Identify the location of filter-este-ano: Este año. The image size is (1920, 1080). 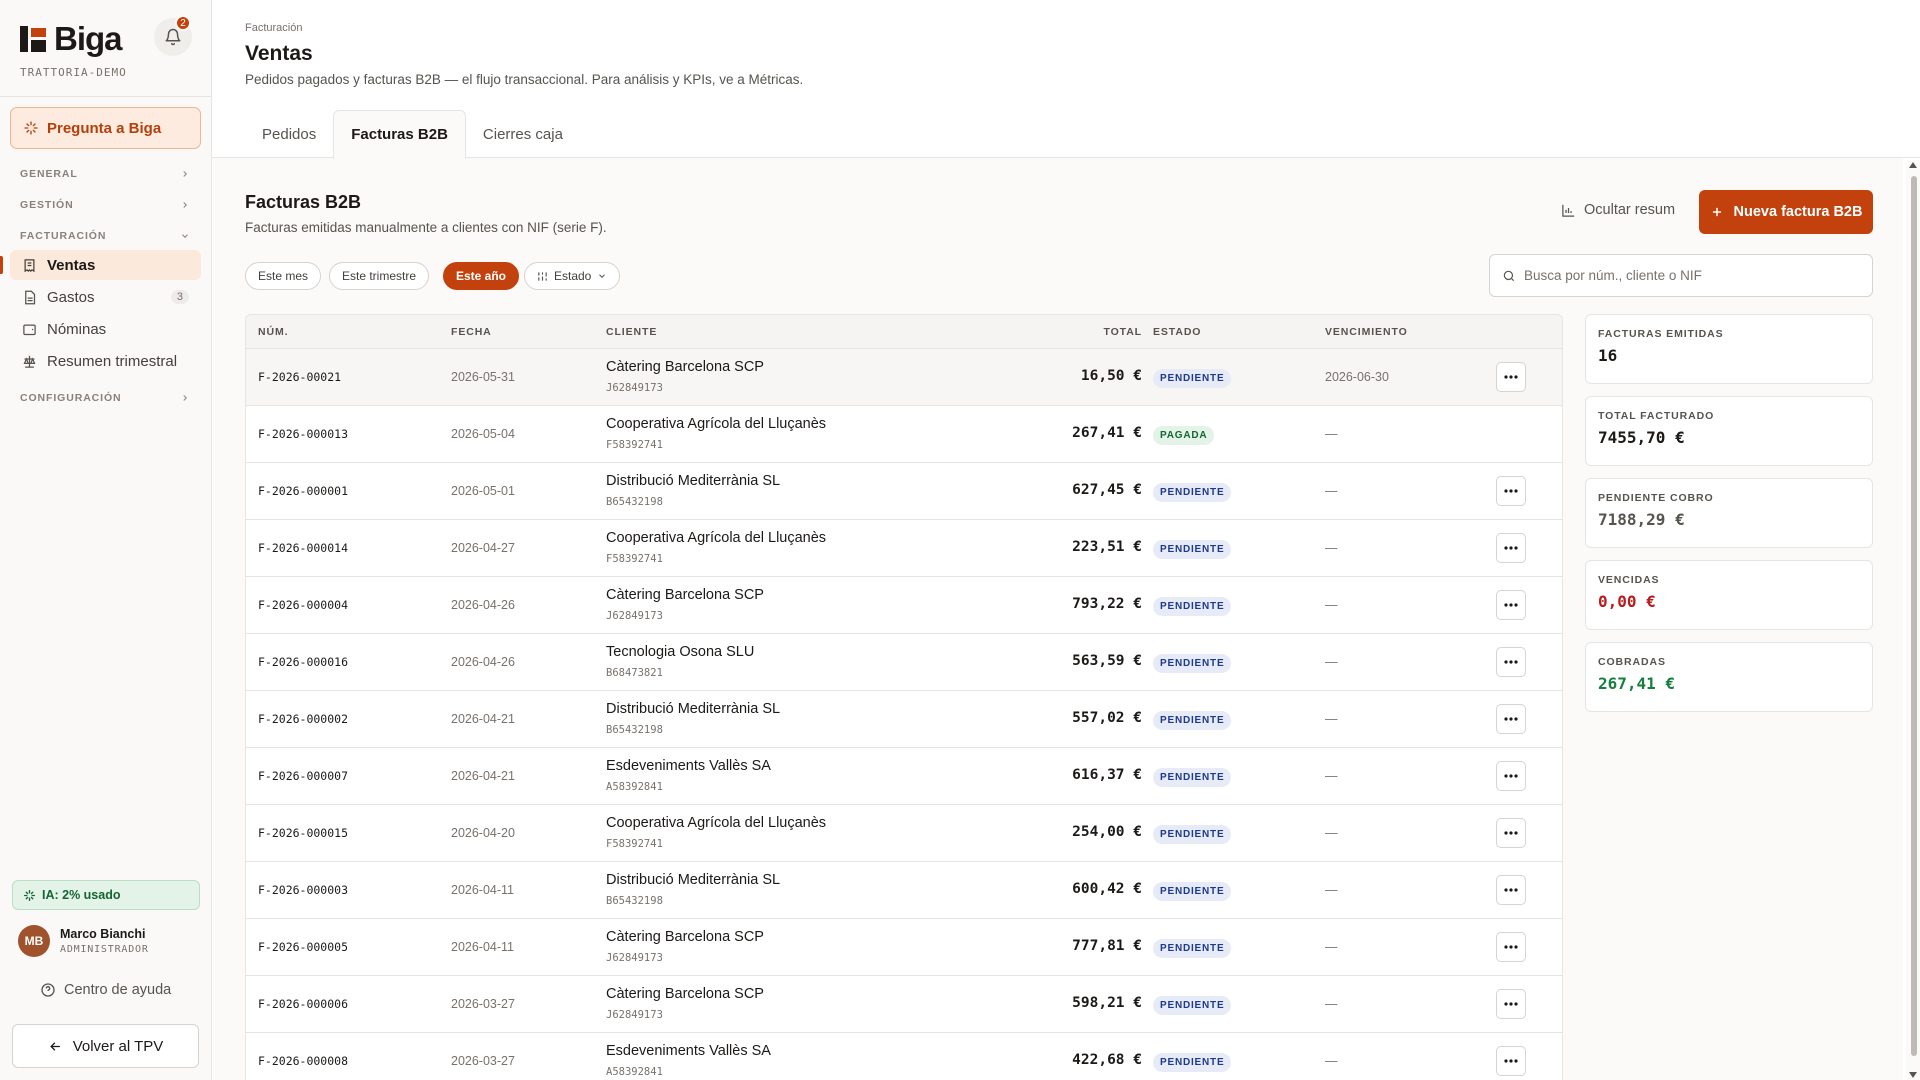
(481, 276).